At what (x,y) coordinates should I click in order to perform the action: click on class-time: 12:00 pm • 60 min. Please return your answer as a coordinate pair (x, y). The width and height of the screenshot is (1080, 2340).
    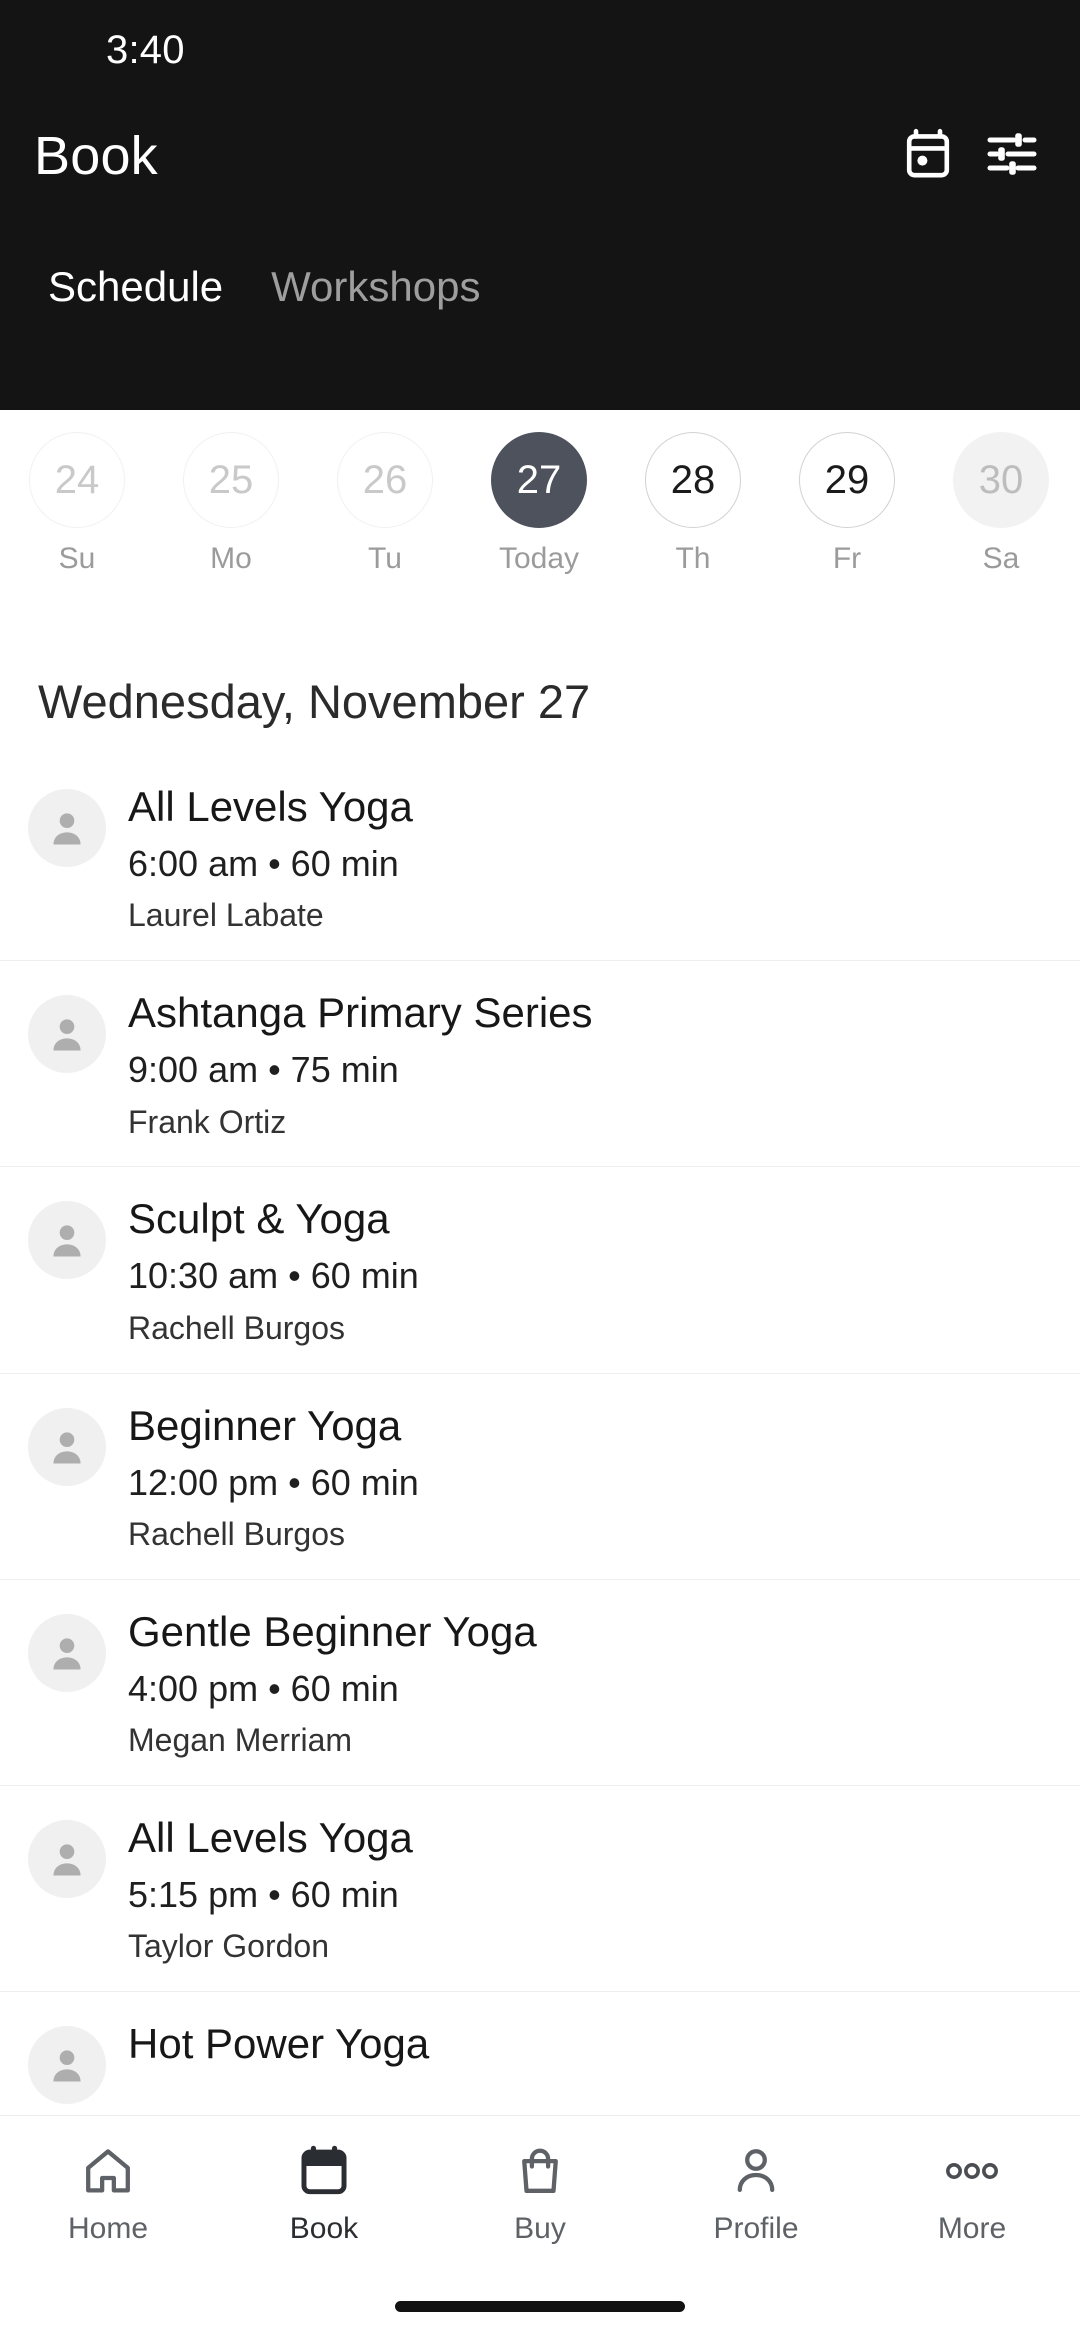
    Looking at the image, I should click on (273, 1482).